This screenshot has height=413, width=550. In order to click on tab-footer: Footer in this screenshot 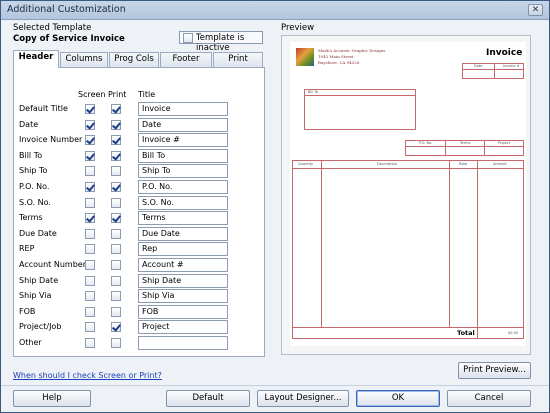, I will do `click(186, 59)`.